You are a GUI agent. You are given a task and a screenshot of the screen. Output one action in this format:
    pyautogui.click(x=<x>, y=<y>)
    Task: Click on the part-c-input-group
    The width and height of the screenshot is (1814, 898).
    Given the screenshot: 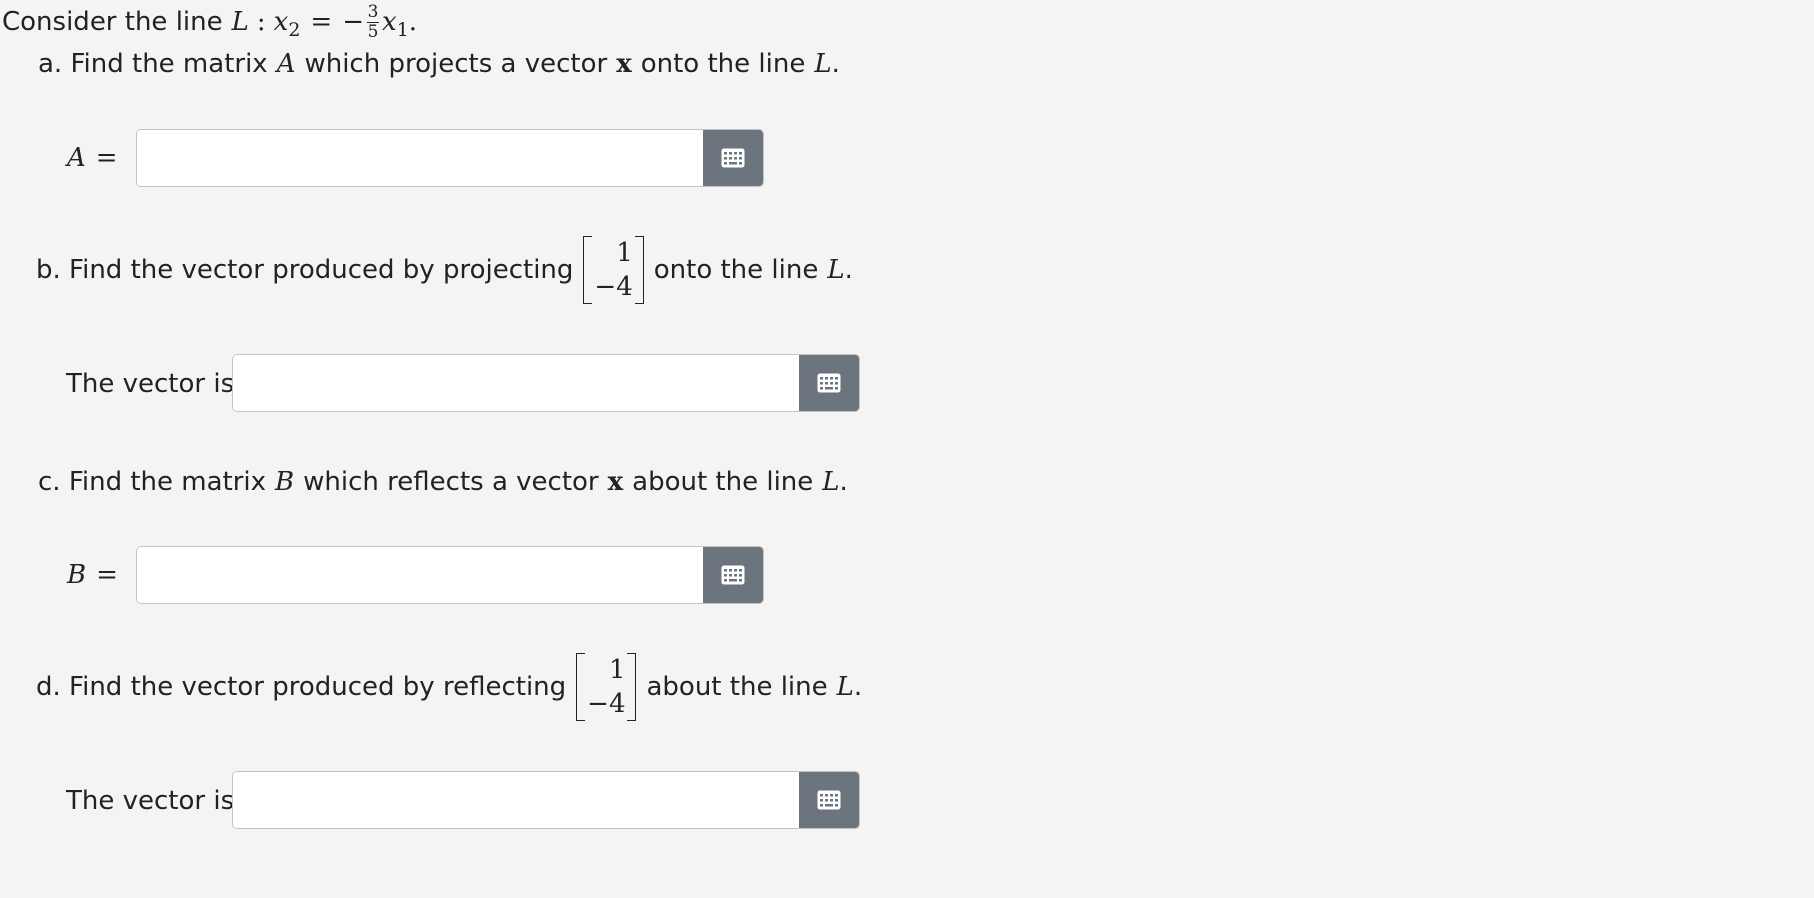 What is the action you would take?
    pyautogui.click(x=450, y=575)
    